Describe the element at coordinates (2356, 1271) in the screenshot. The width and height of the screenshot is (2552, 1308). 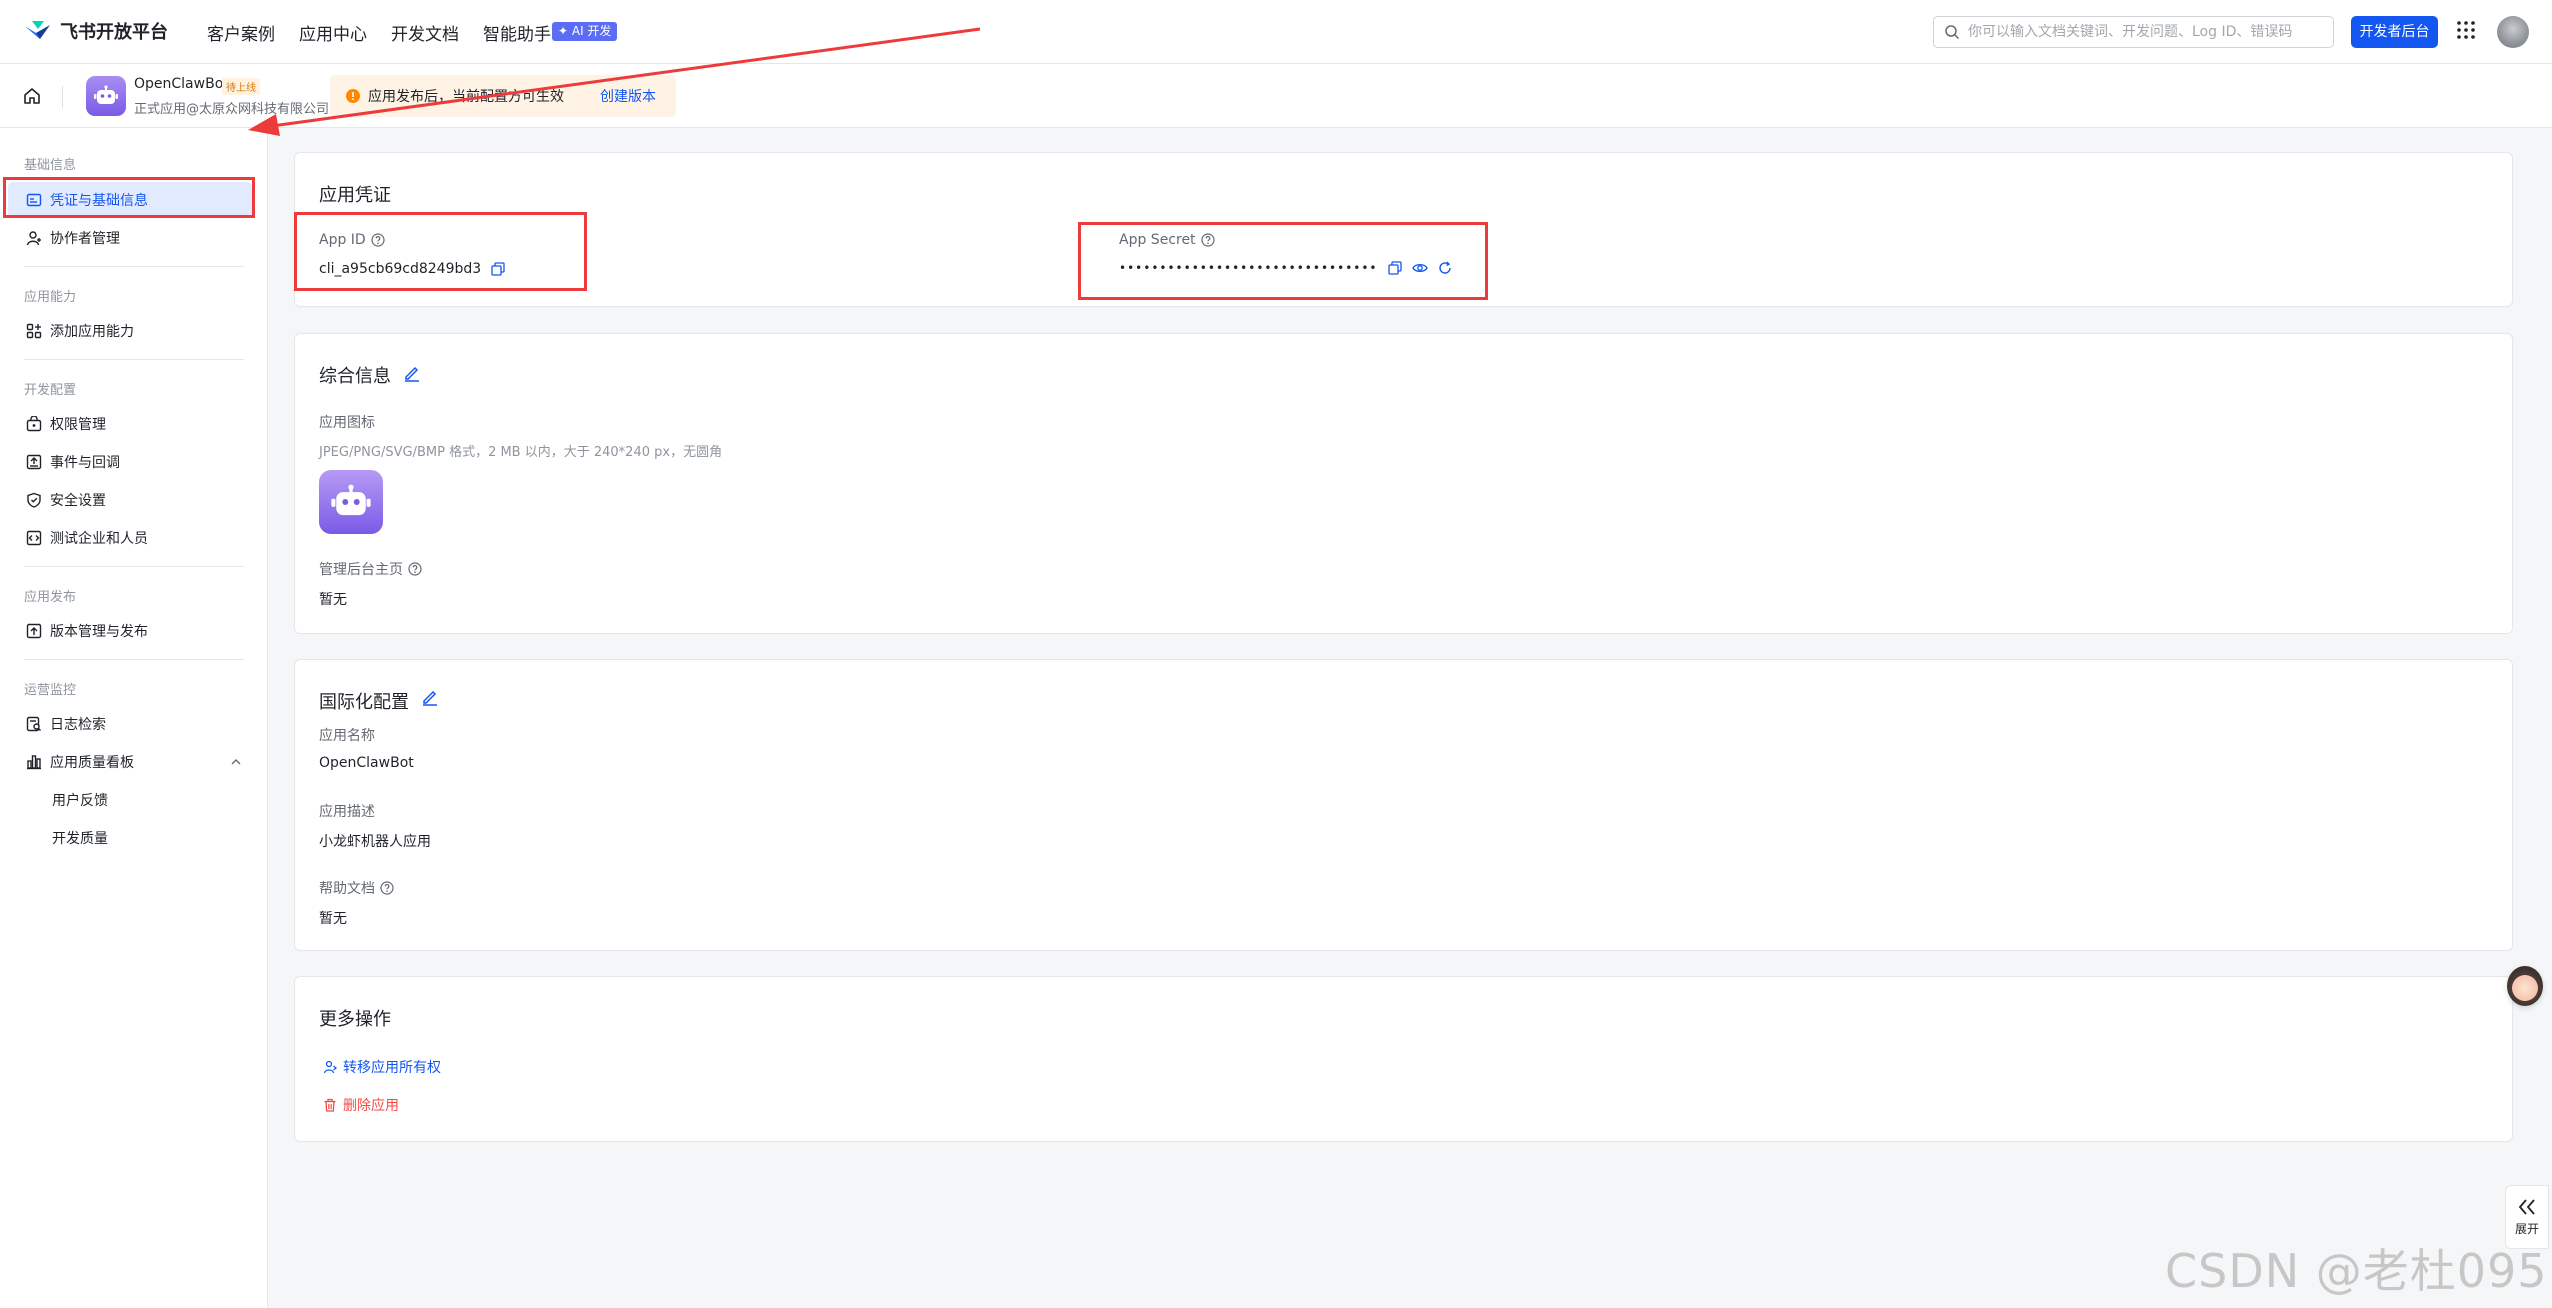
I see `watermark: CSDN @老杜095` at that location.